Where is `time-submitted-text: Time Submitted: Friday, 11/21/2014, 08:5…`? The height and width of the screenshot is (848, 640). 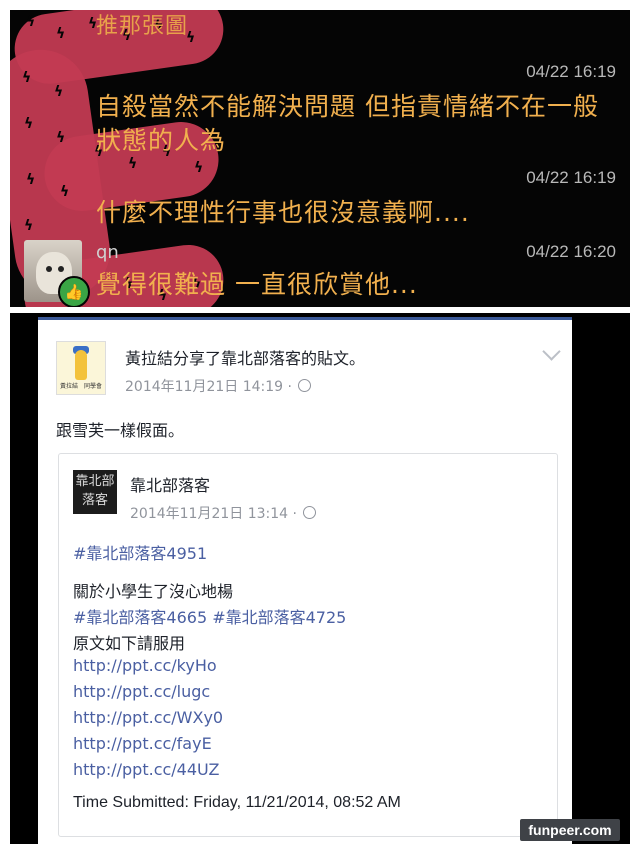 time-submitted-text: Time Submitted: Friday, 11/21/2014, 08:5… is located at coordinates (237, 802).